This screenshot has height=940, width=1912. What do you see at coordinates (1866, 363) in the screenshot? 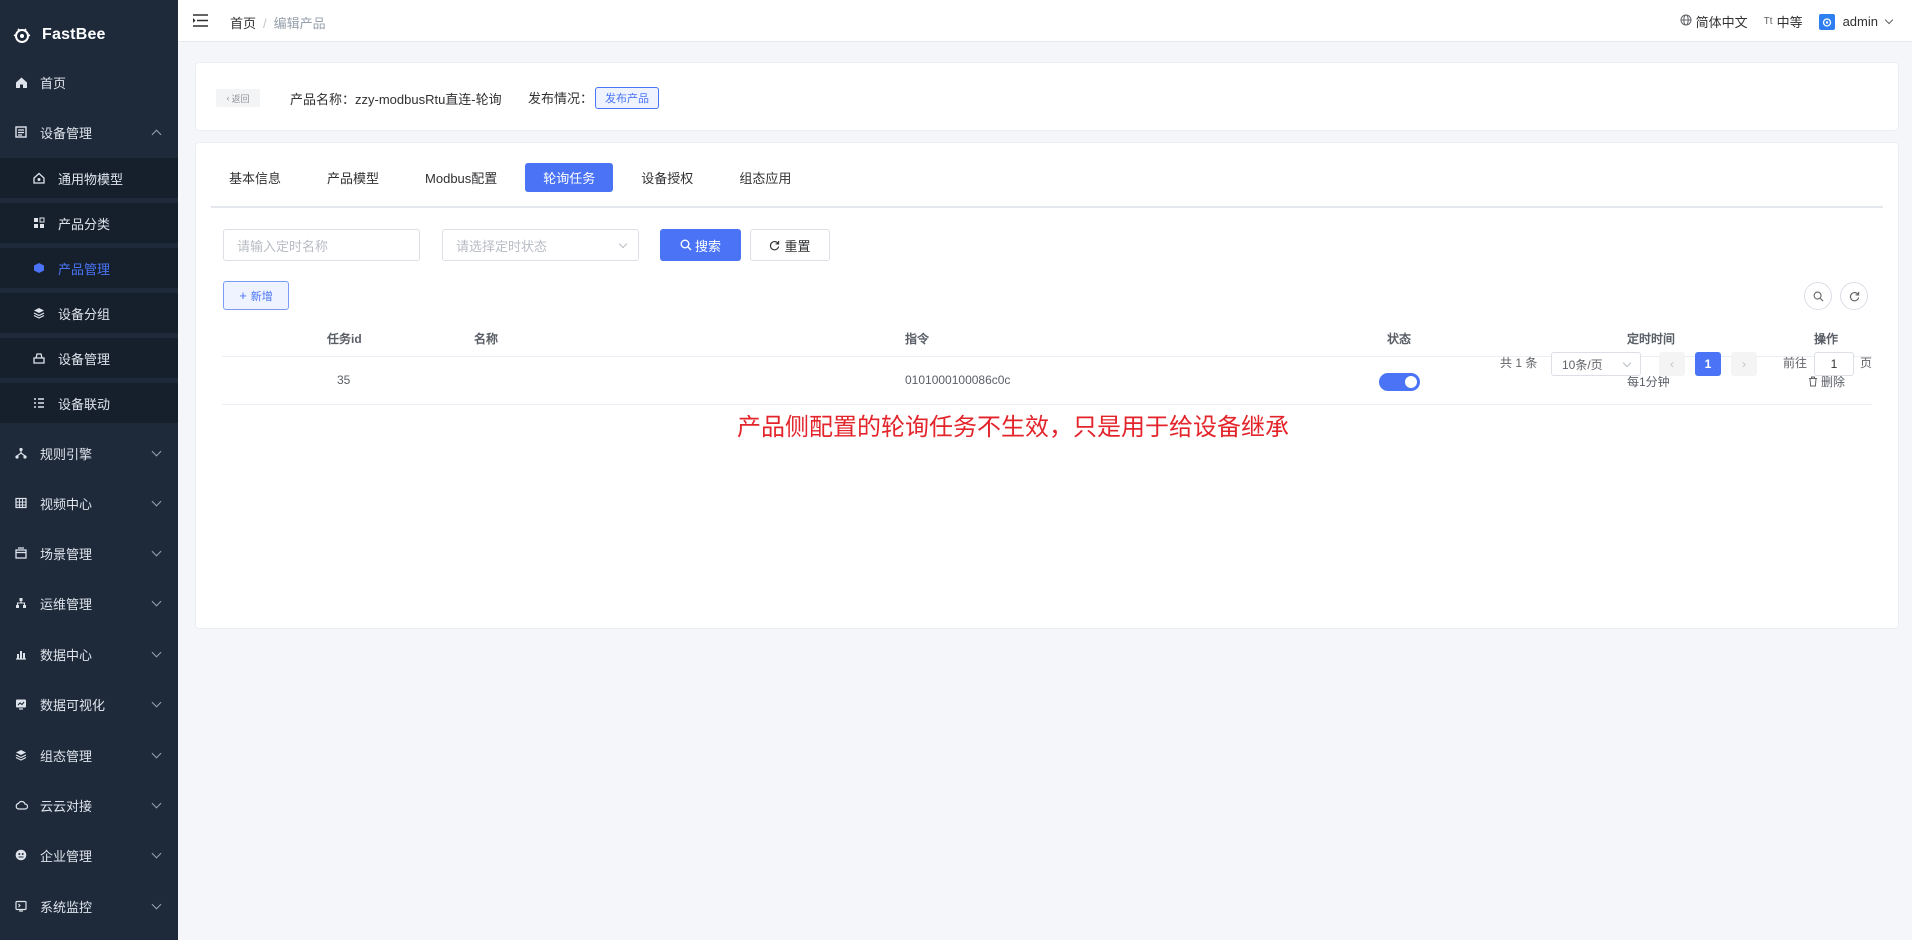
I see `page-suffix: 页` at bounding box center [1866, 363].